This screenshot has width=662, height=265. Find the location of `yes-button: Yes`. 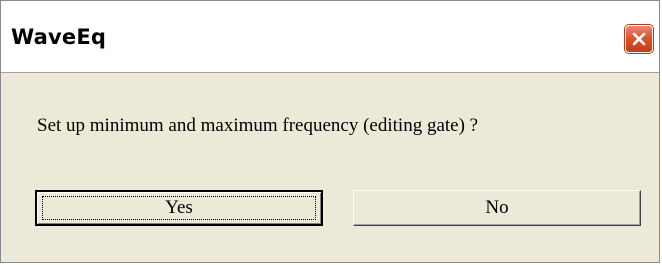

yes-button: Yes is located at coordinates (179, 208).